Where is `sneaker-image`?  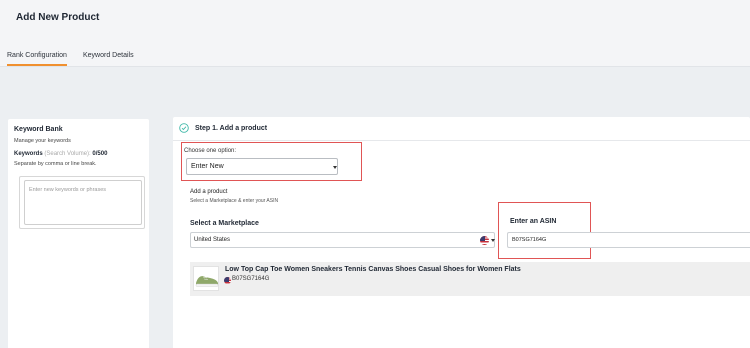
sneaker-image is located at coordinates (207, 281).